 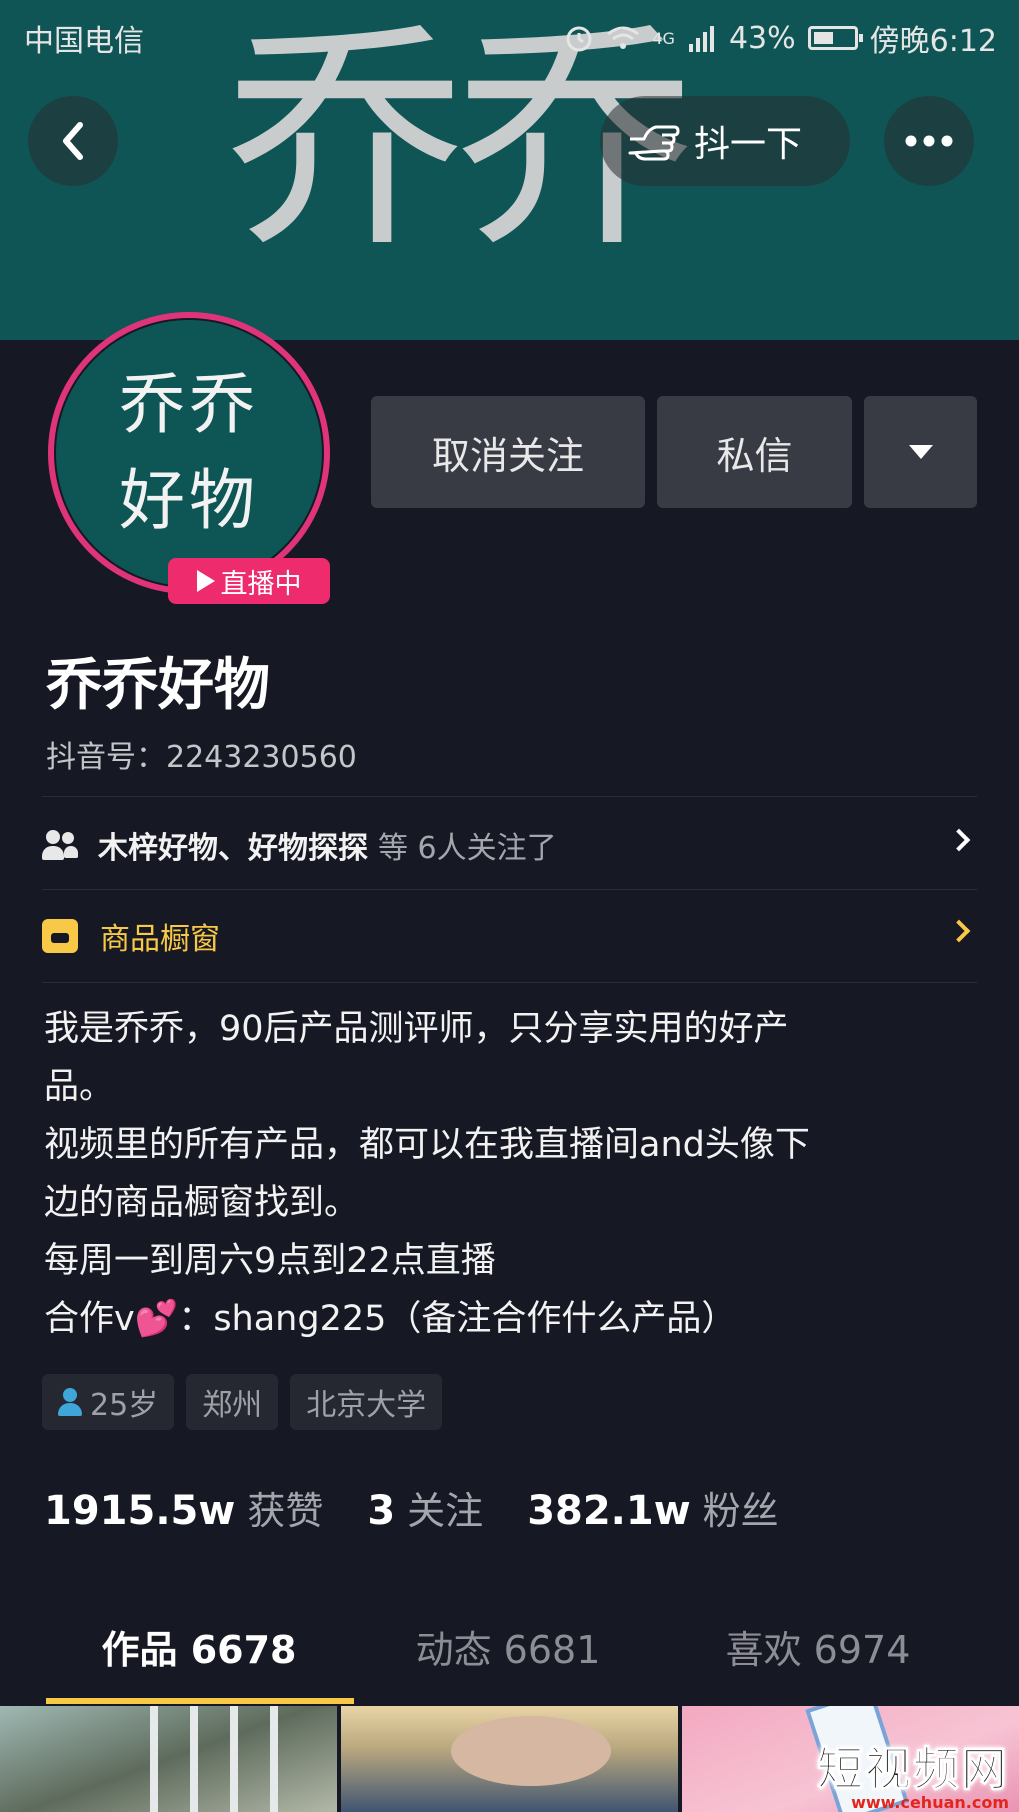 I want to click on play-icon, so click(x=205, y=581).